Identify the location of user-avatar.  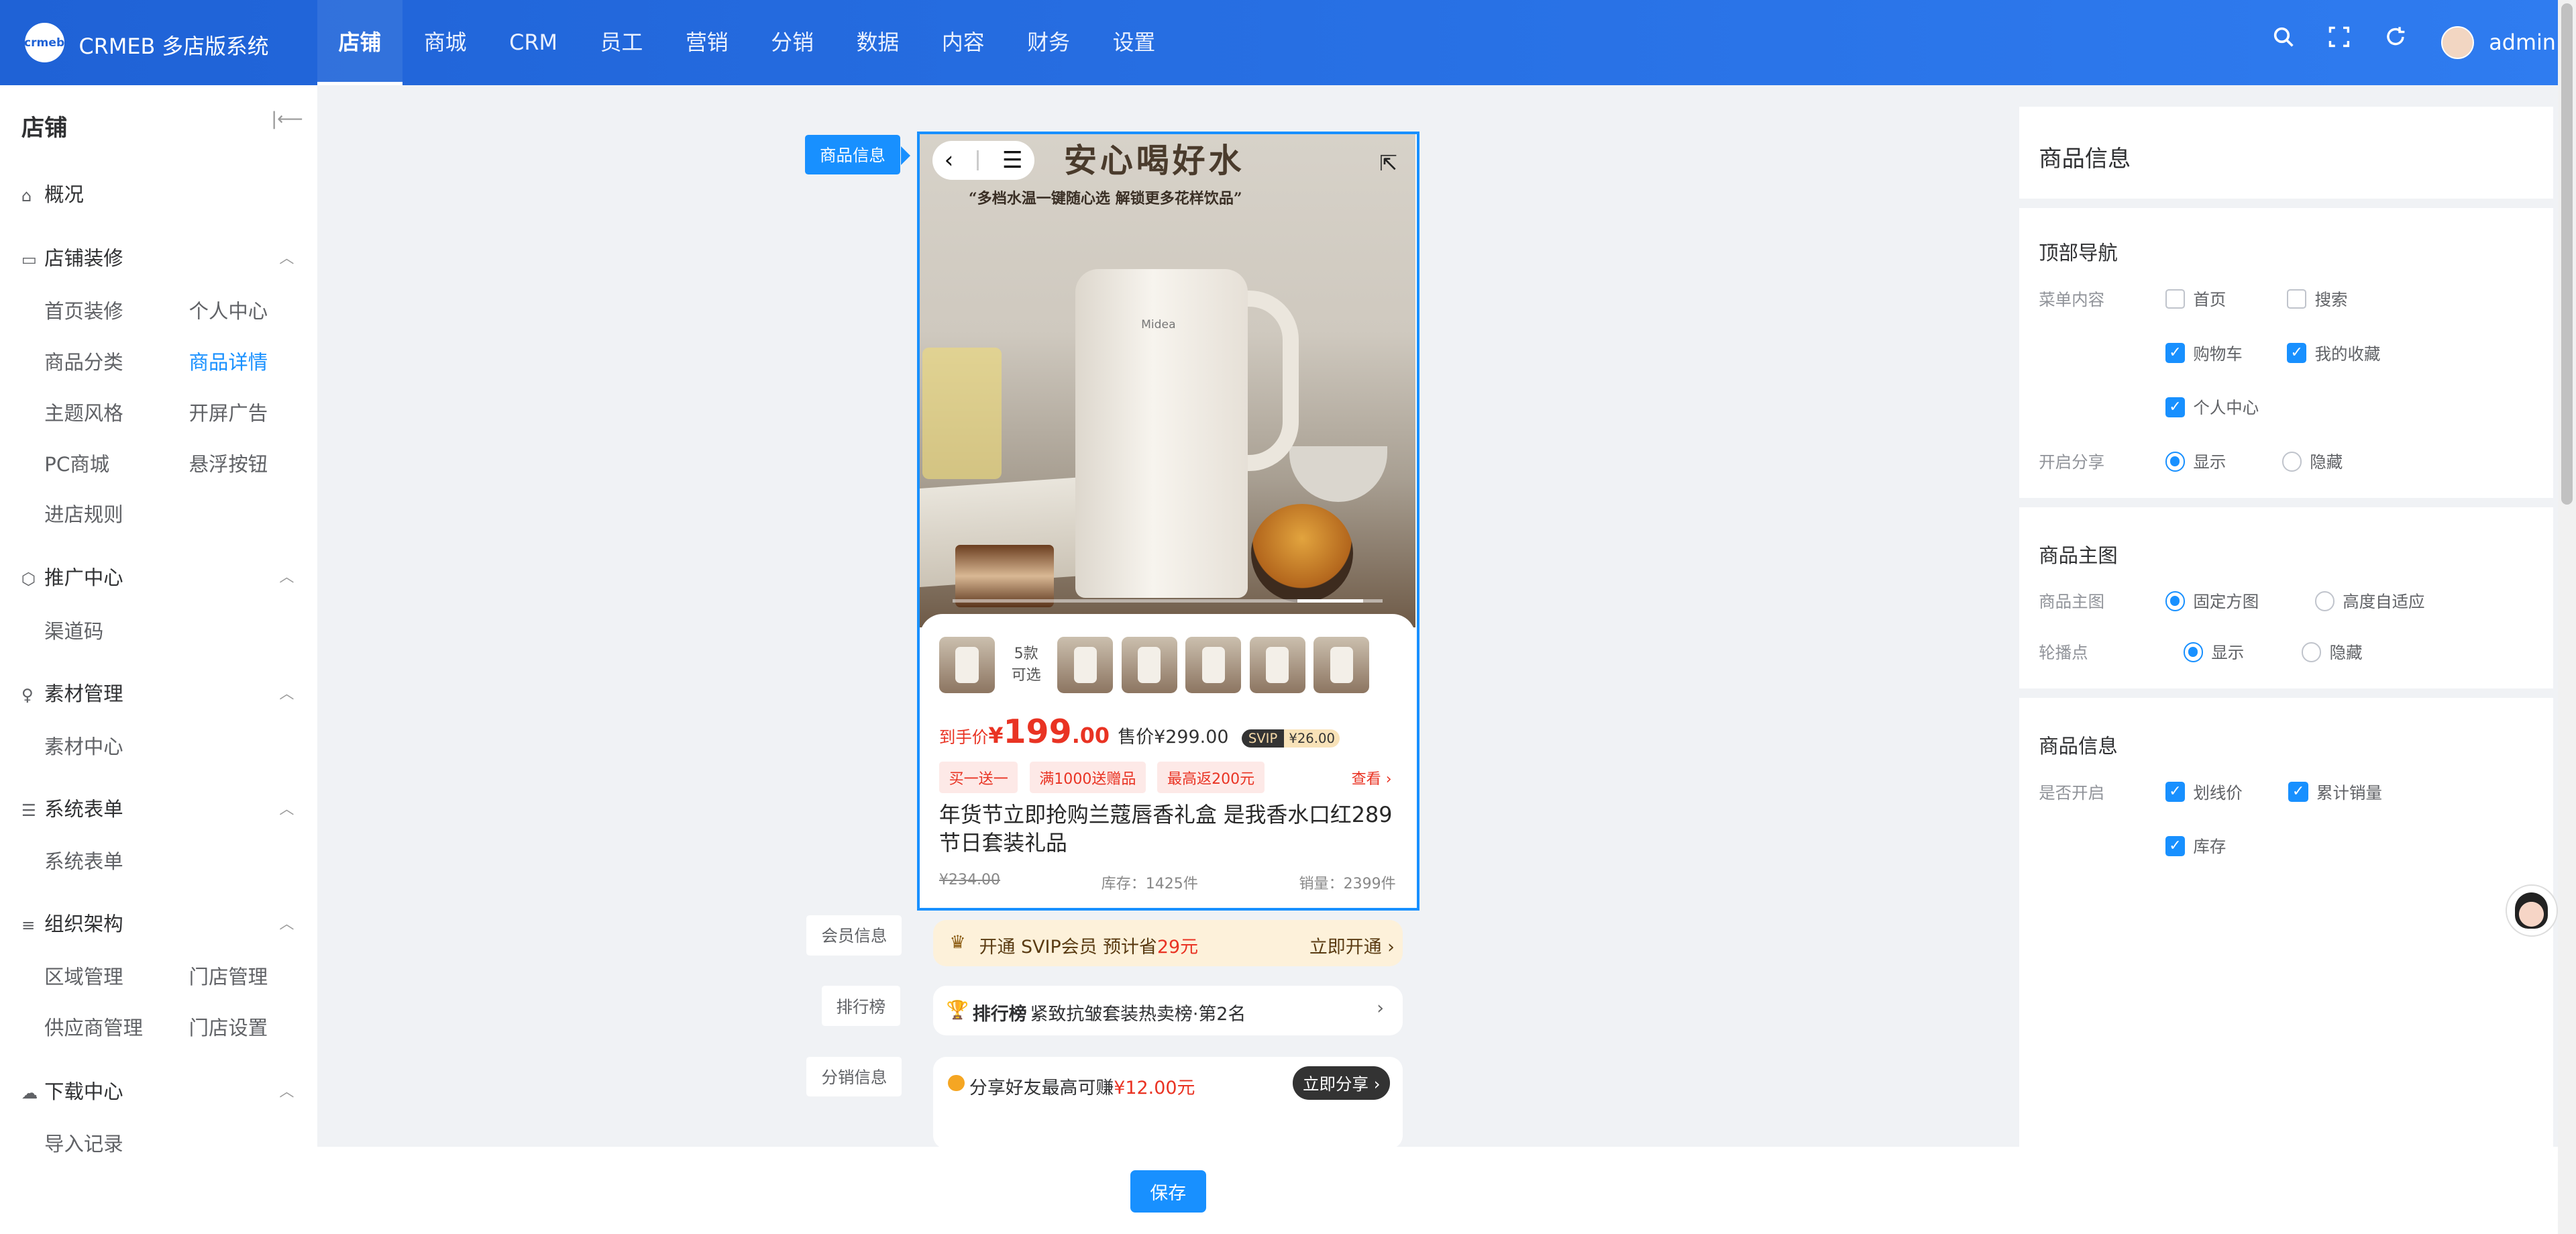
(2458, 43).